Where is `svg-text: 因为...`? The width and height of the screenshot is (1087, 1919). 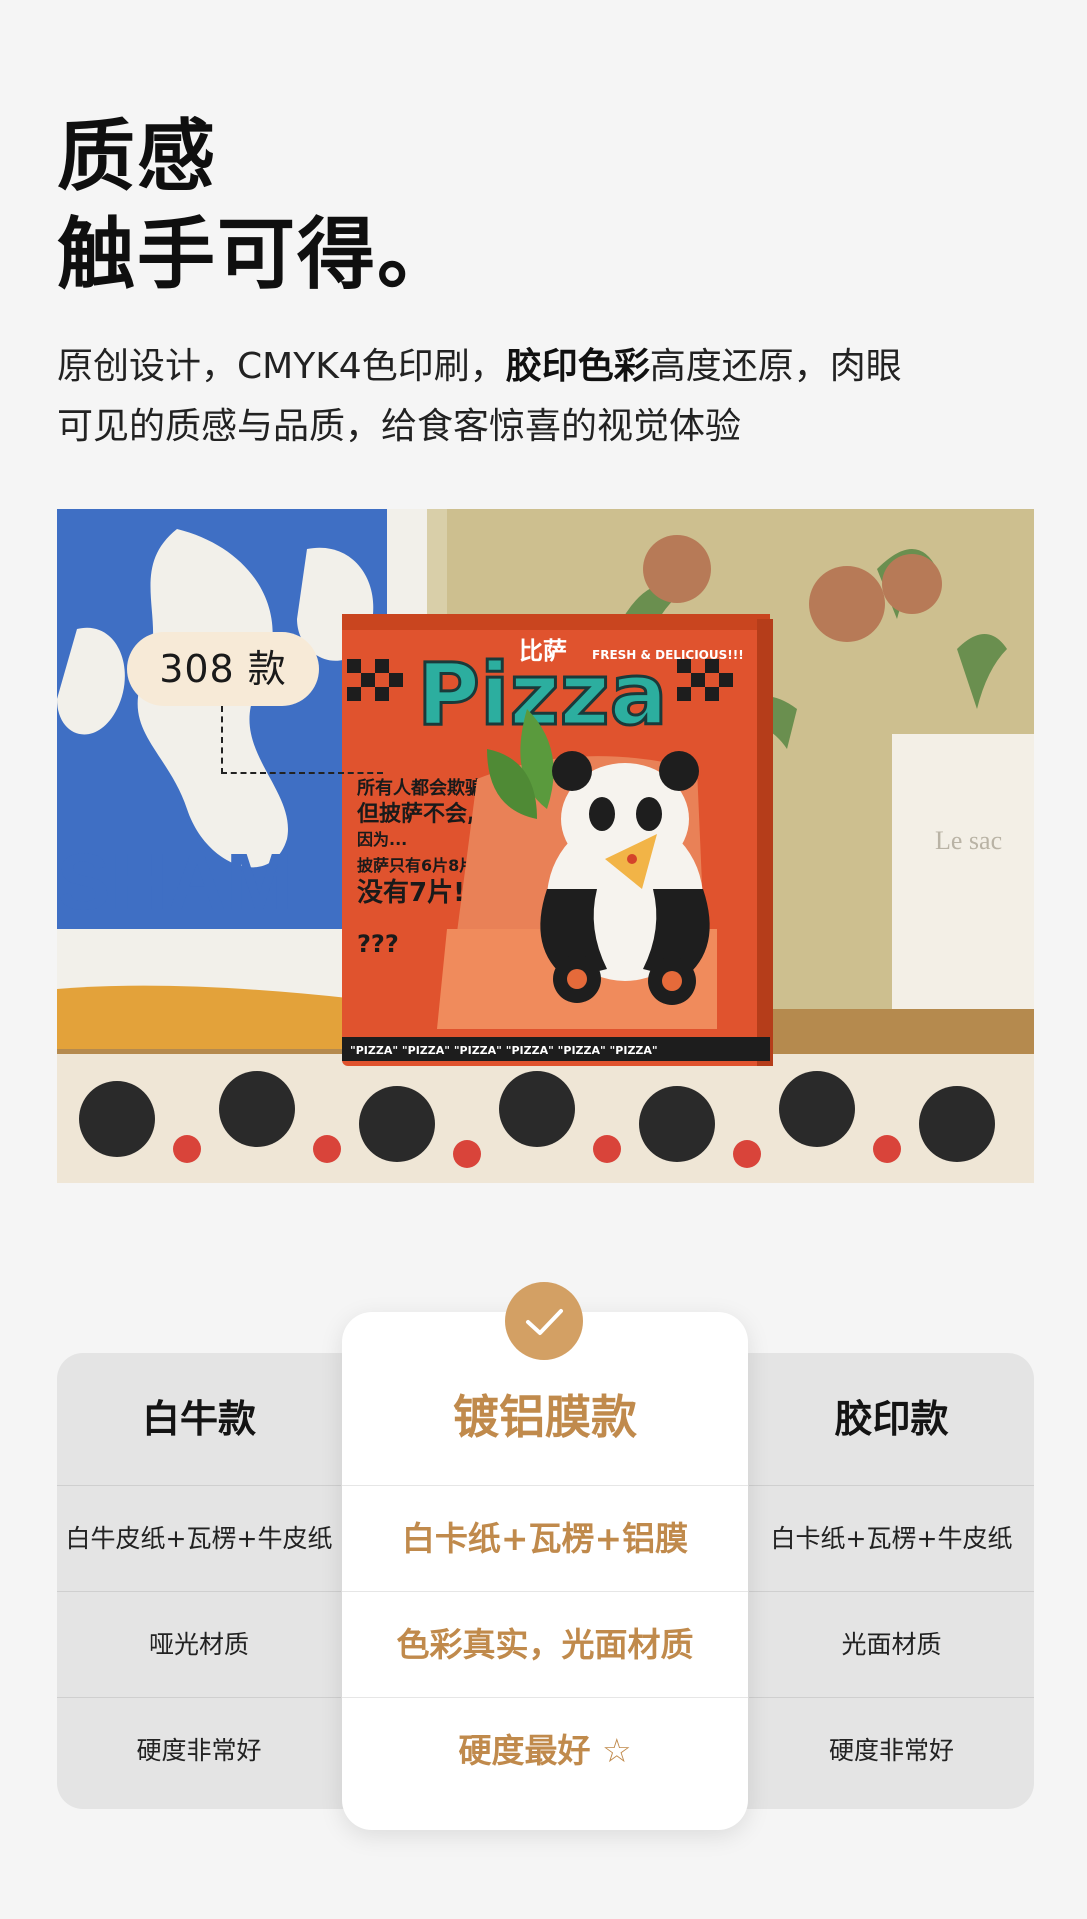
svg-text: 因为... is located at coordinates (382, 839).